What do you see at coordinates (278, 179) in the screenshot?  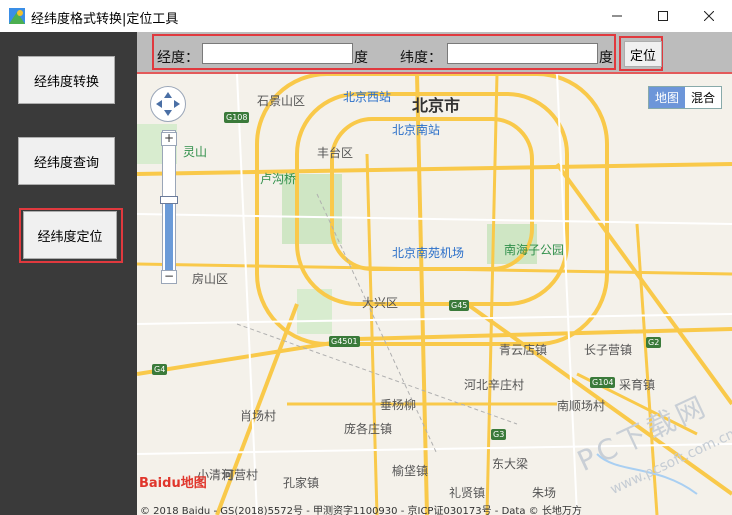 I see `map-label-lugouqiao: 卢沟桥` at bounding box center [278, 179].